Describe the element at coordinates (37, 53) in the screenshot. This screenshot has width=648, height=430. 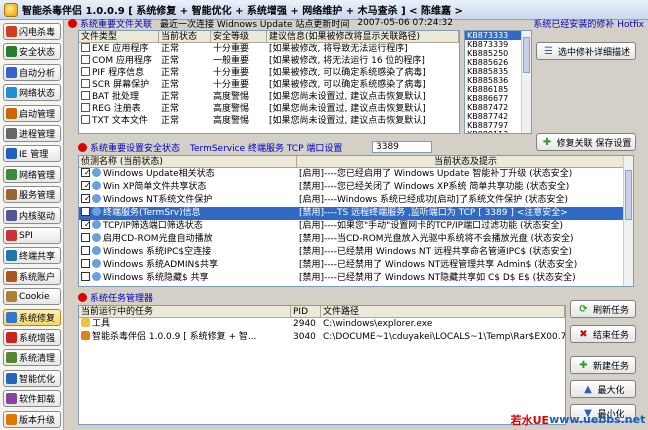
I see `sidebar-item-label: 安全状态` at that location.